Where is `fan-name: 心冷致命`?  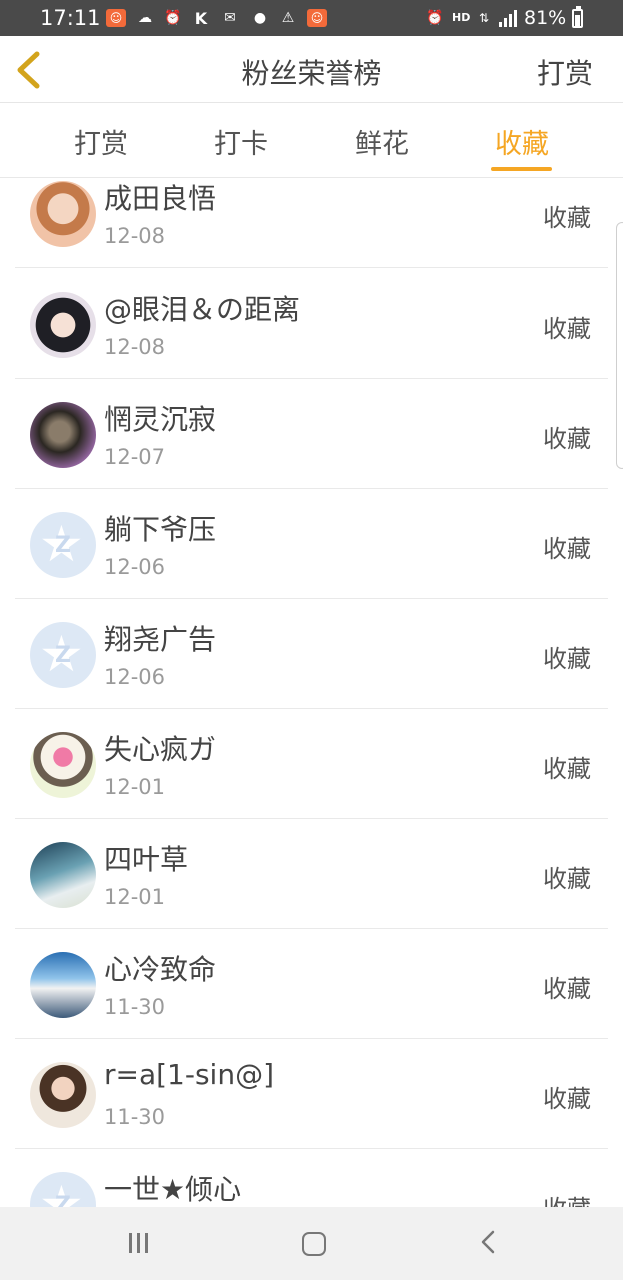 fan-name: 心冷致命 is located at coordinates (160, 969).